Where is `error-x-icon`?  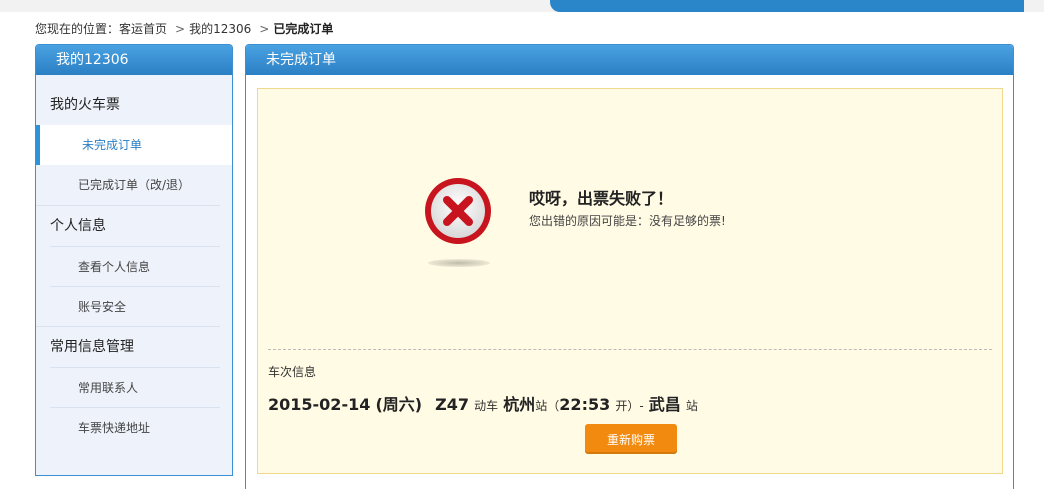
error-x-icon is located at coordinates (458, 211).